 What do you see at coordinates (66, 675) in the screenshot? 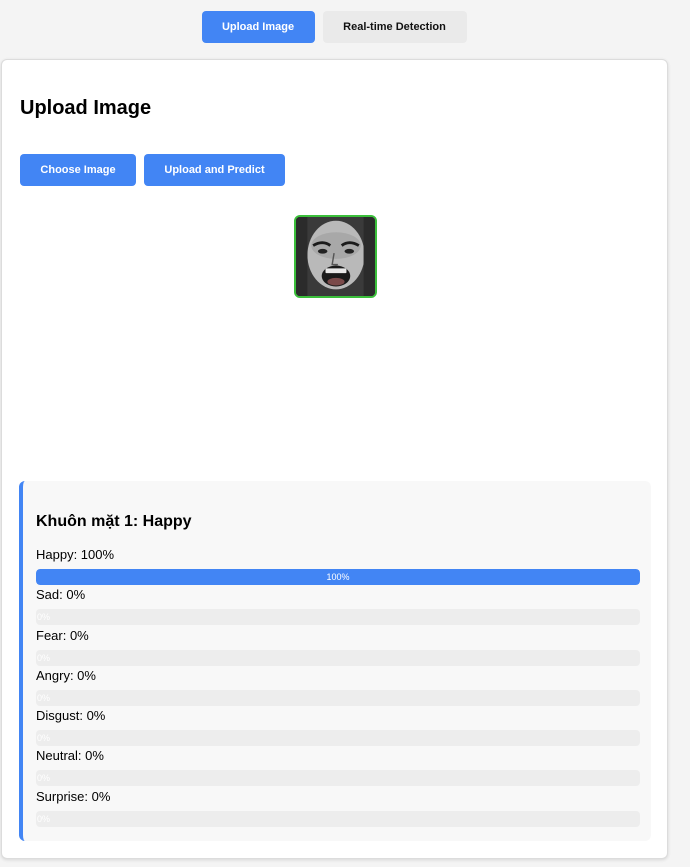
I see `emotion-label: Angry: 0%` at bounding box center [66, 675].